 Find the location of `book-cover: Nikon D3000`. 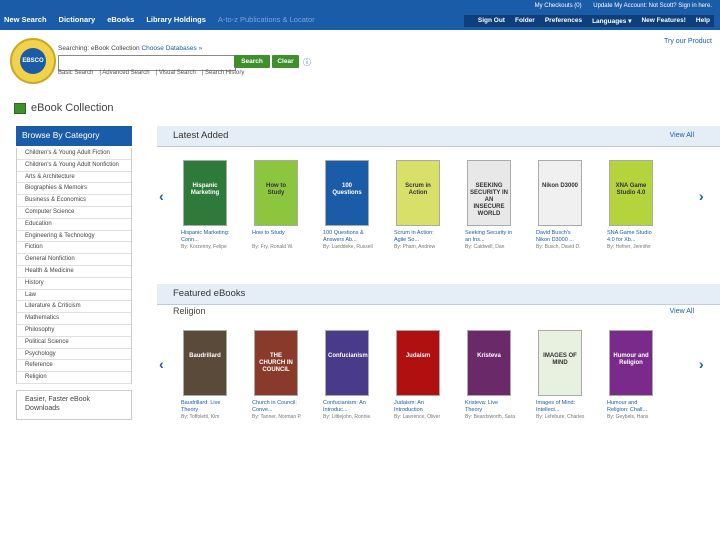

book-cover: Nikon D3000 is located at coordinates (560, 193).